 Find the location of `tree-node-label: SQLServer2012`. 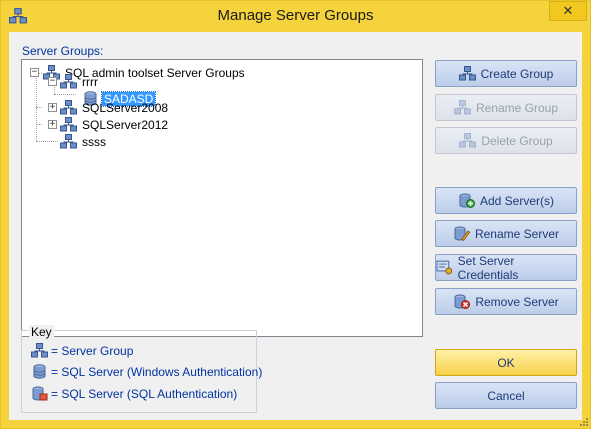

tree-node-label: SQLServer2012 is located at coordinates (125, 124).